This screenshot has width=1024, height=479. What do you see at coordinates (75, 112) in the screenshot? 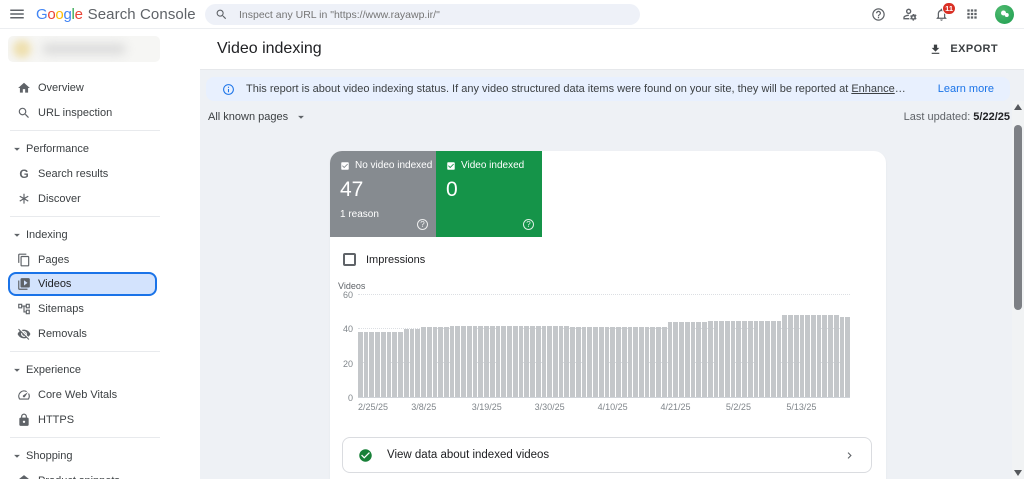
I see `sidebar-item-label: URL inspection` at bounding box center [75, 112].